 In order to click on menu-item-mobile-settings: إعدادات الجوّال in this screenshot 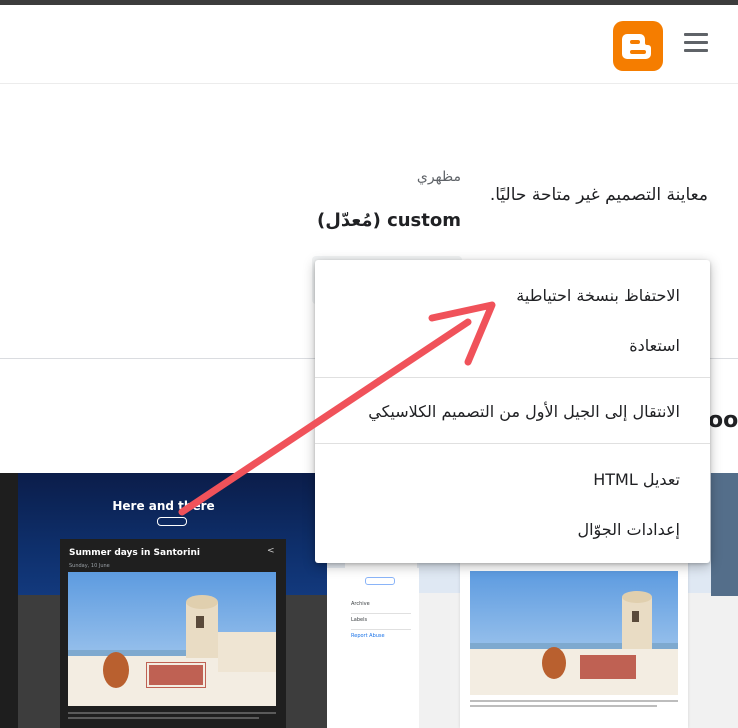, I will do `click(628, 529)`.